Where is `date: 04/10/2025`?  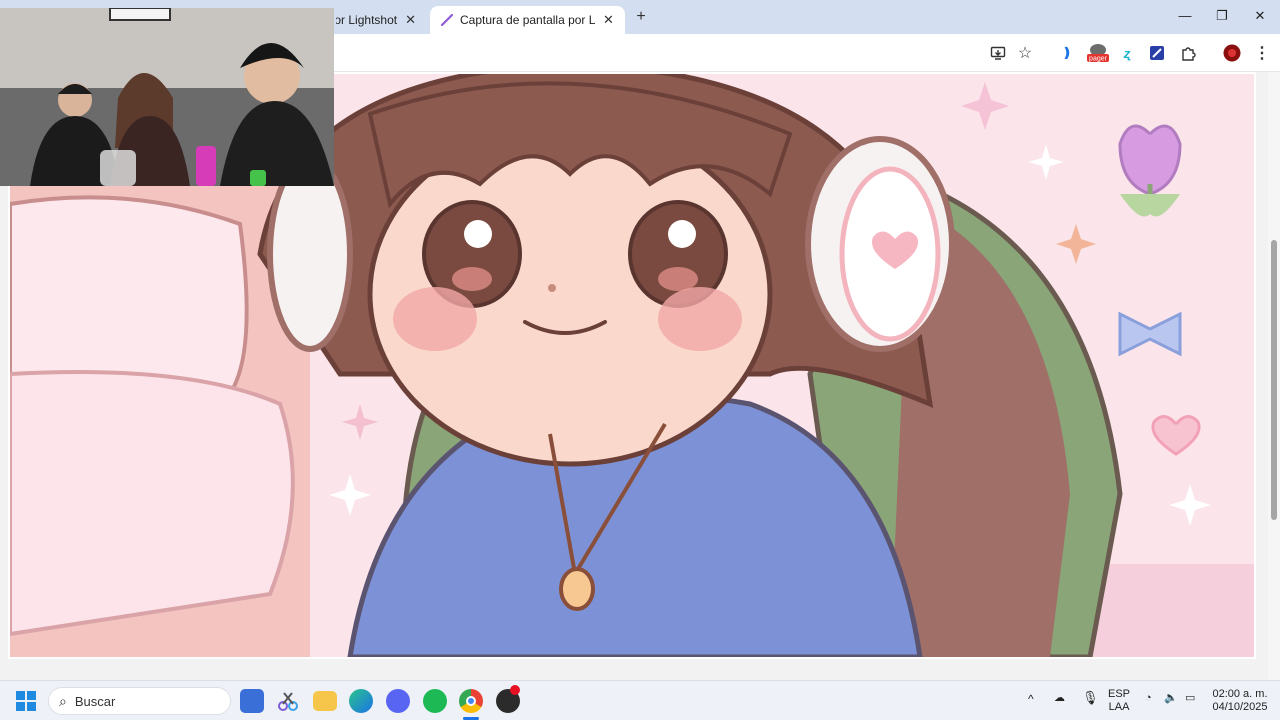
date: 04/10/2025 is located at coordinates (1240, 707).